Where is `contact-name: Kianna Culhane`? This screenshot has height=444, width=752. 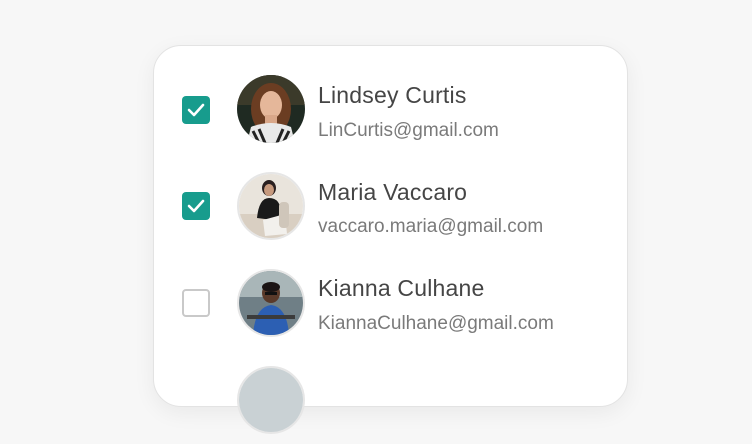
contact-name: Kianna Culhane is located at coordinates (401, 288).